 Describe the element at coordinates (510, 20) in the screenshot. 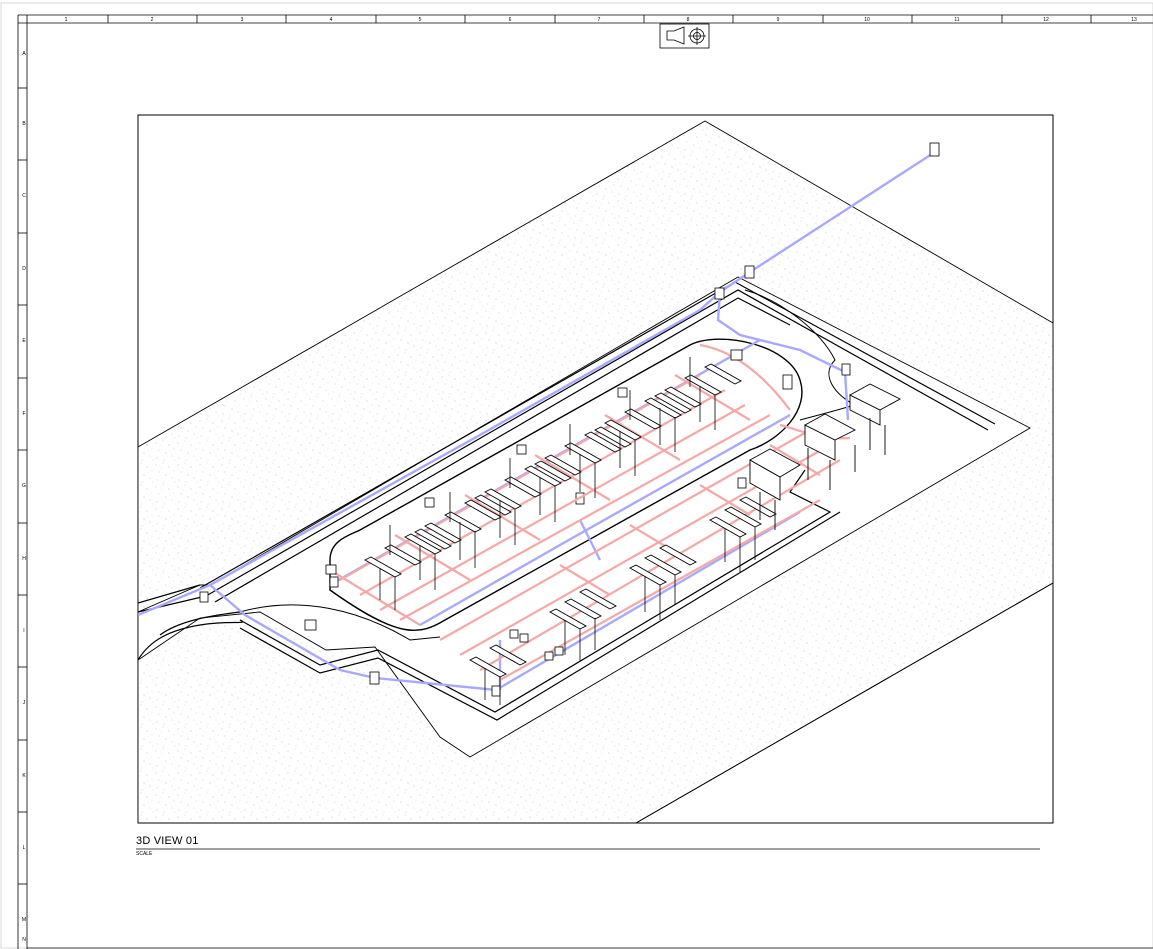

I see `grid-col-label: 6` at that location.